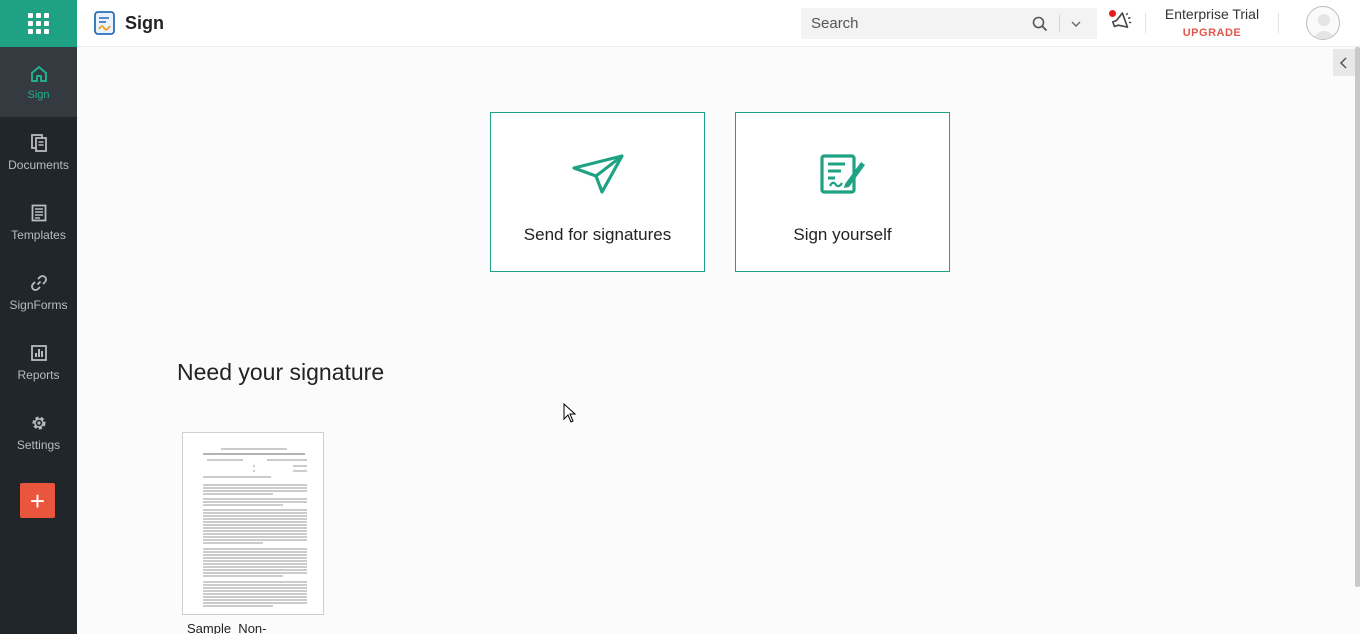 This screenshot has width=1360, height=634. What do you see at coordinates (1059, 23) in the screenshot?
I see `search-divider` at bounding box center [1059, 23].